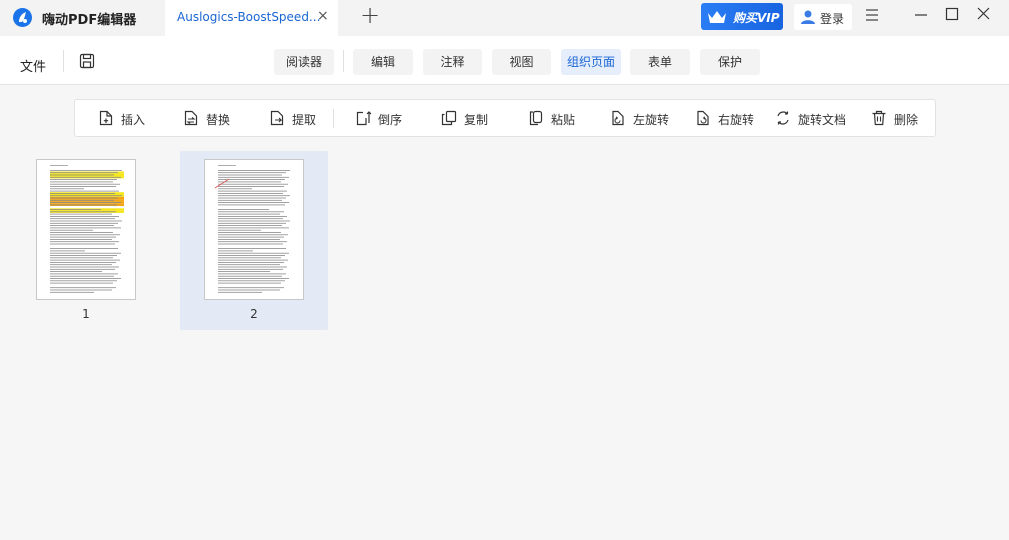 Image resolution: width=1009 pixels, height=540 pixels. Describe the element at coordinates (133, 120) in the screenshot. I see `insert-label: 插入` at that location.